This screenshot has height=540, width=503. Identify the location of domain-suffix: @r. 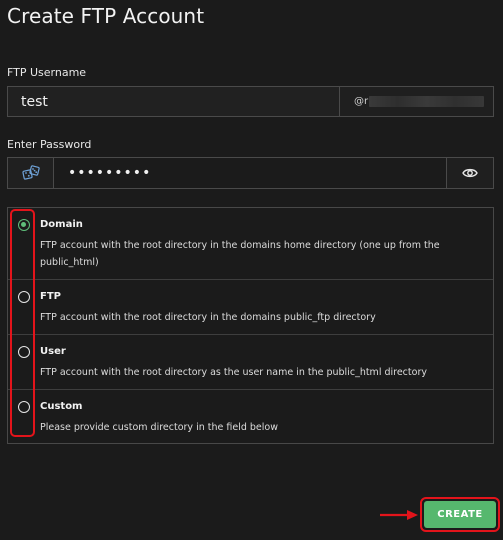
(417, 101).